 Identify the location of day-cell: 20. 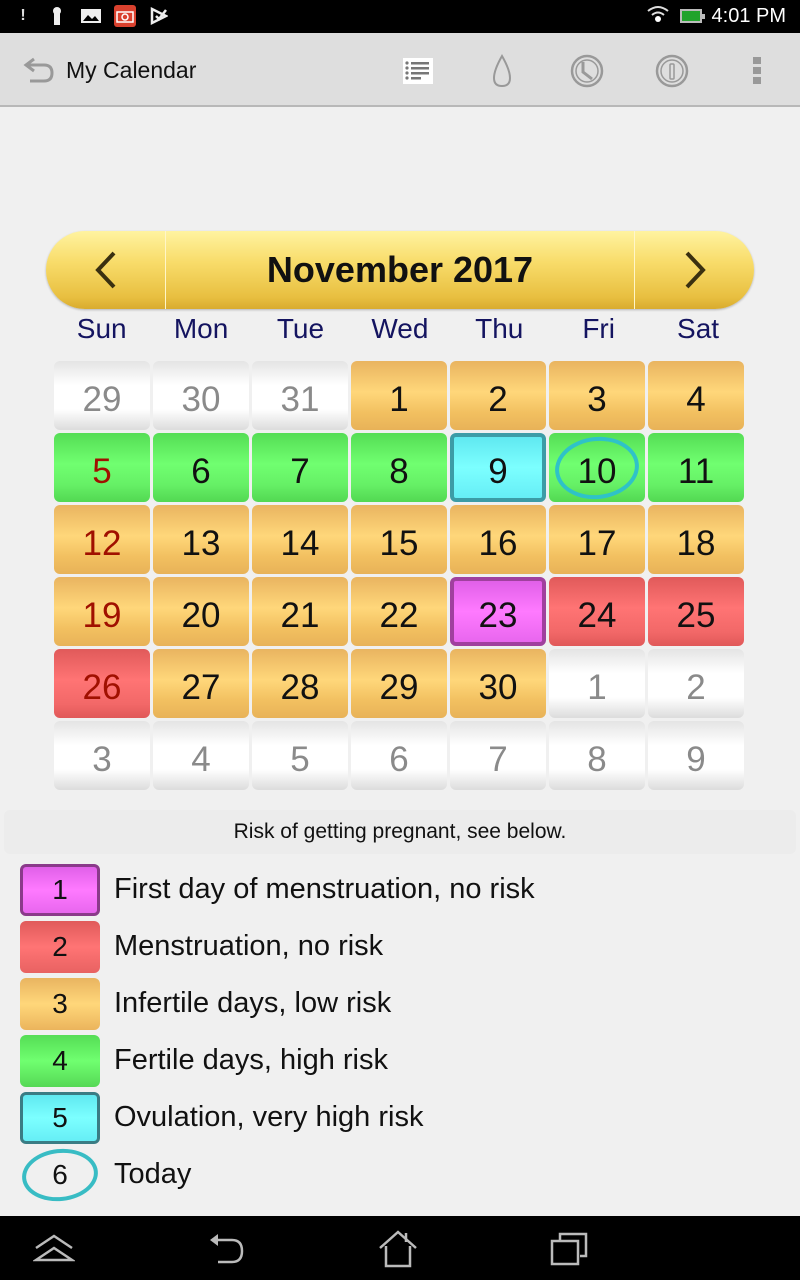
(201, 611).